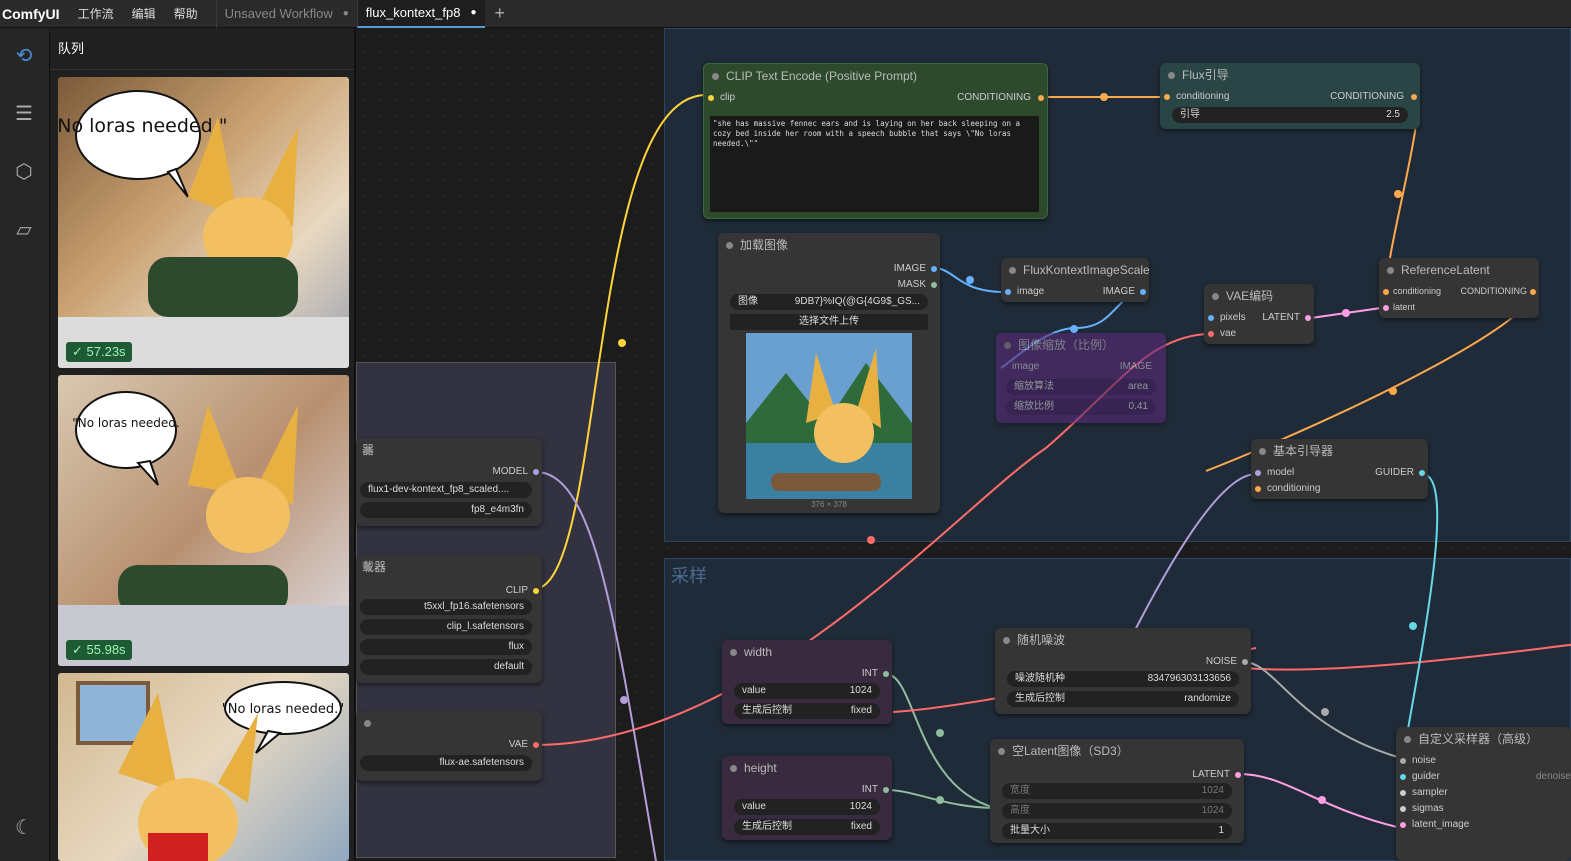 This screenshot has height=861, width=1571. What do you see at coordinates (1422, 473) in the screenshot?
I see `output-pin-guider` at bounding box center [1422, 473].